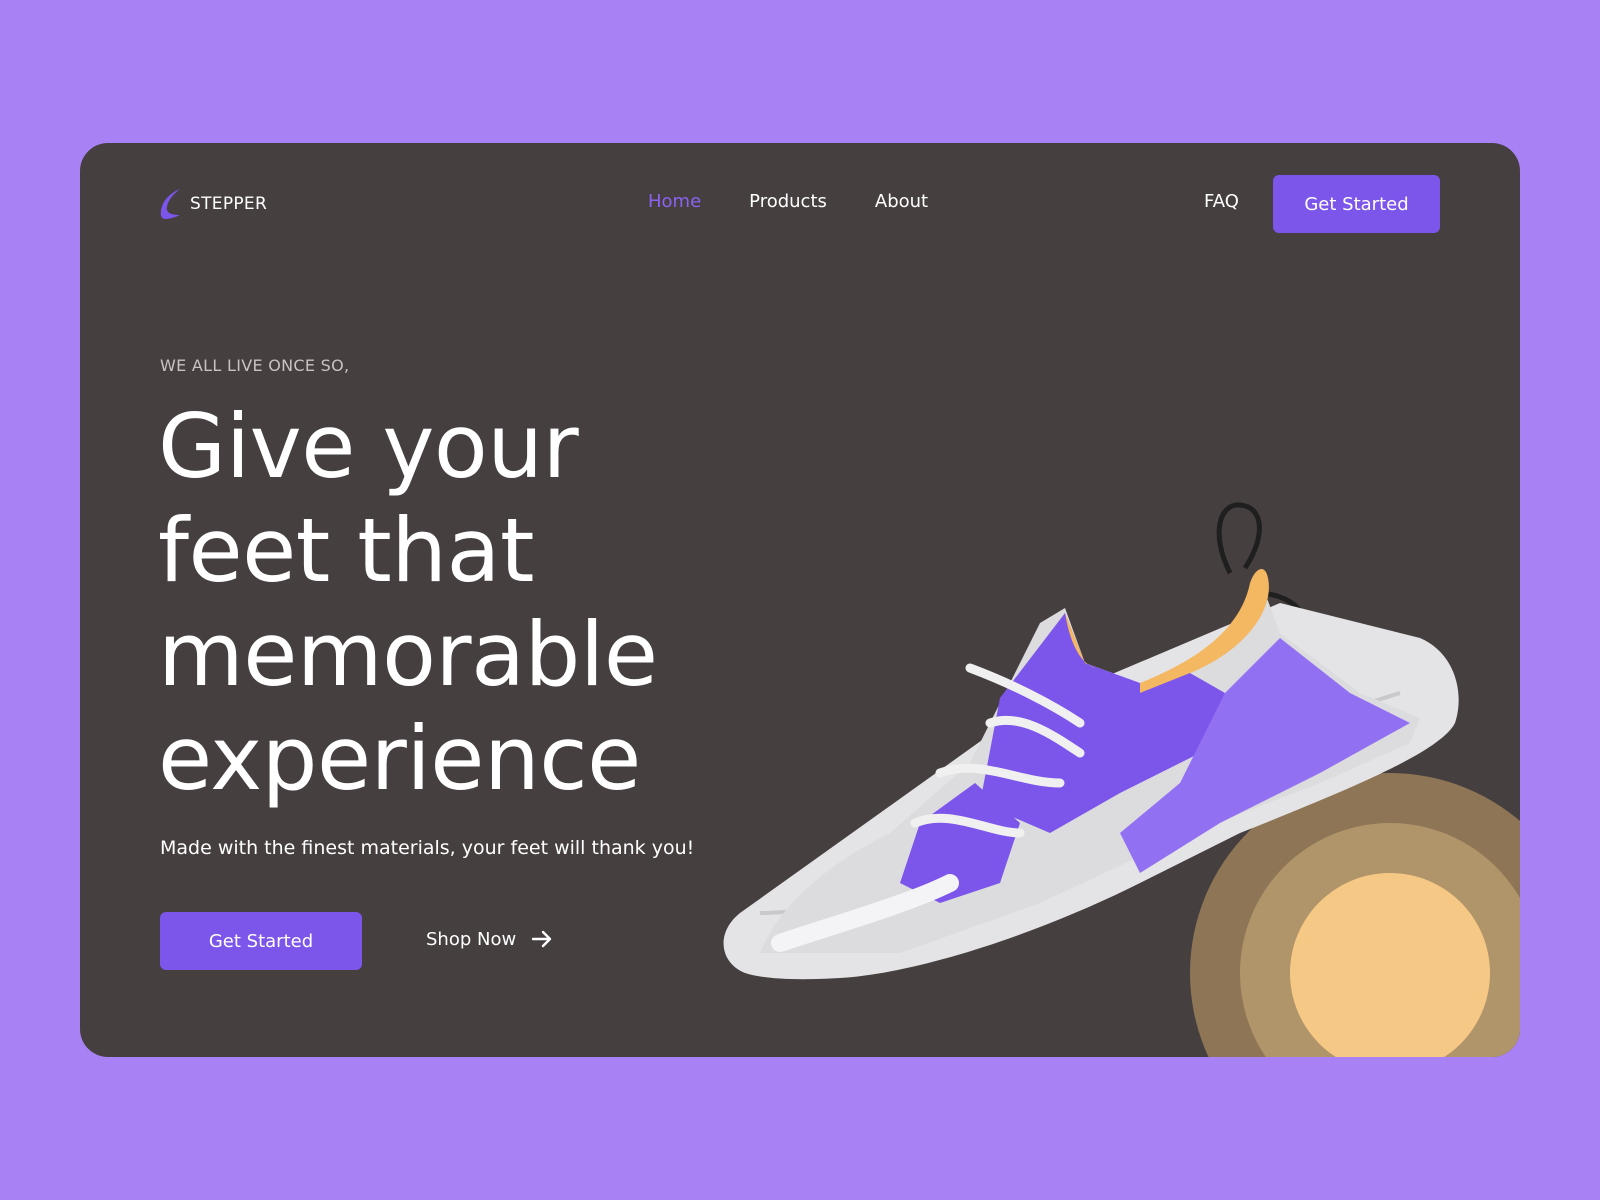  Describe the element at coordinates (674, 201) in the screenshot. I see `nav-home: Home` at that location.